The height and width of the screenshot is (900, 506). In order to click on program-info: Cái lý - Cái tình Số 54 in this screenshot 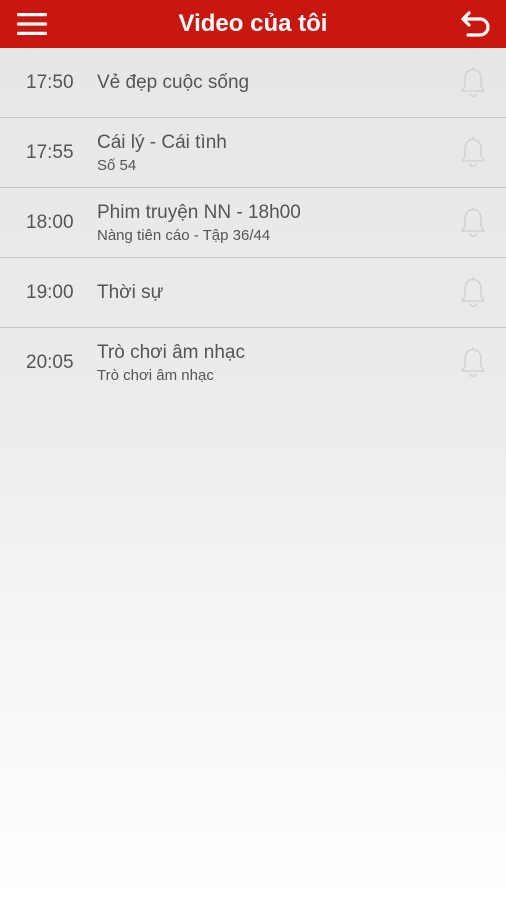, I will do `click(162, 153)`.